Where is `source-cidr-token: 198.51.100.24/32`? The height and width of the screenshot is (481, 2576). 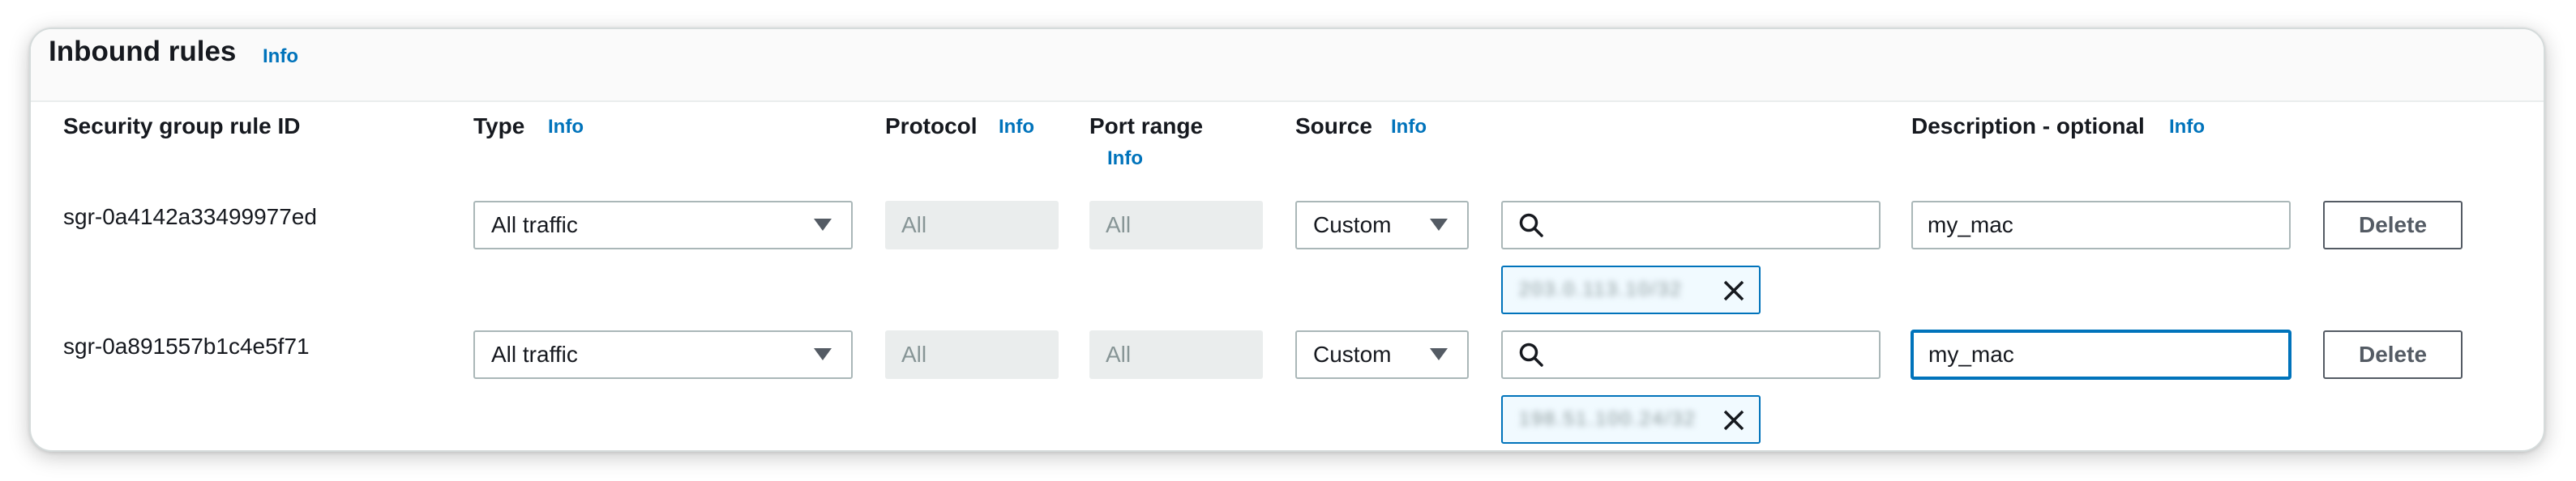 source-cidr-token: 198.51.100.24/32 is located at coordinates (1631, 419).